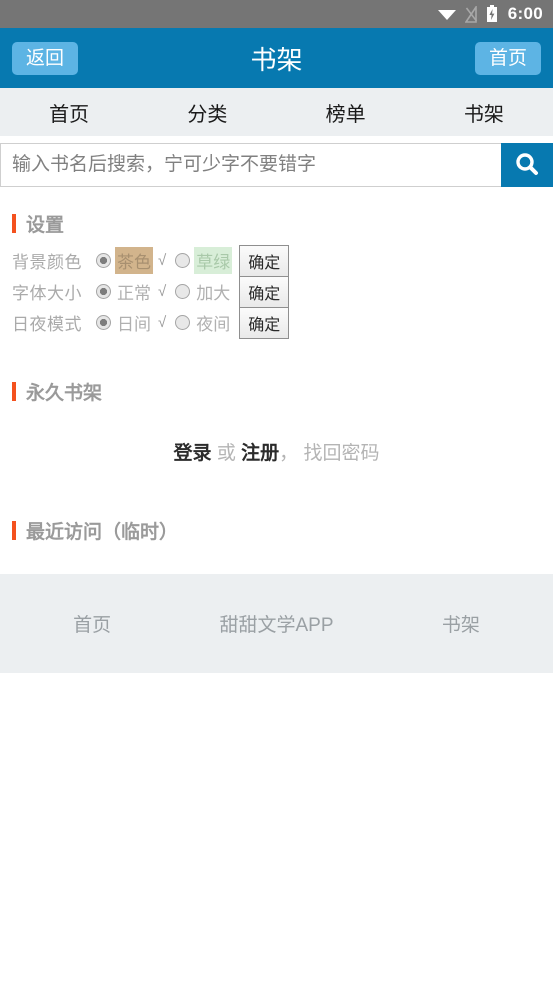  Describe the element at coordinates (183, 291) in the screenshot. I see `radio-font-large` at that location.